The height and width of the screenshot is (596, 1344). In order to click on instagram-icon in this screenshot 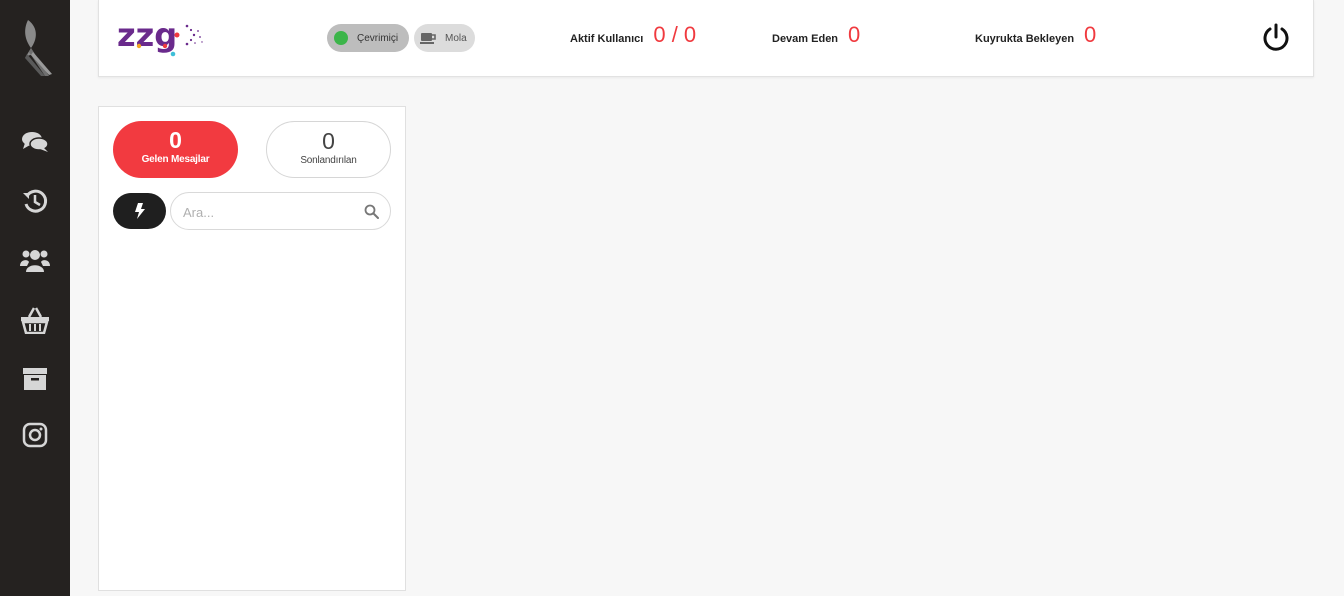, I will do `click(35, 435)`.